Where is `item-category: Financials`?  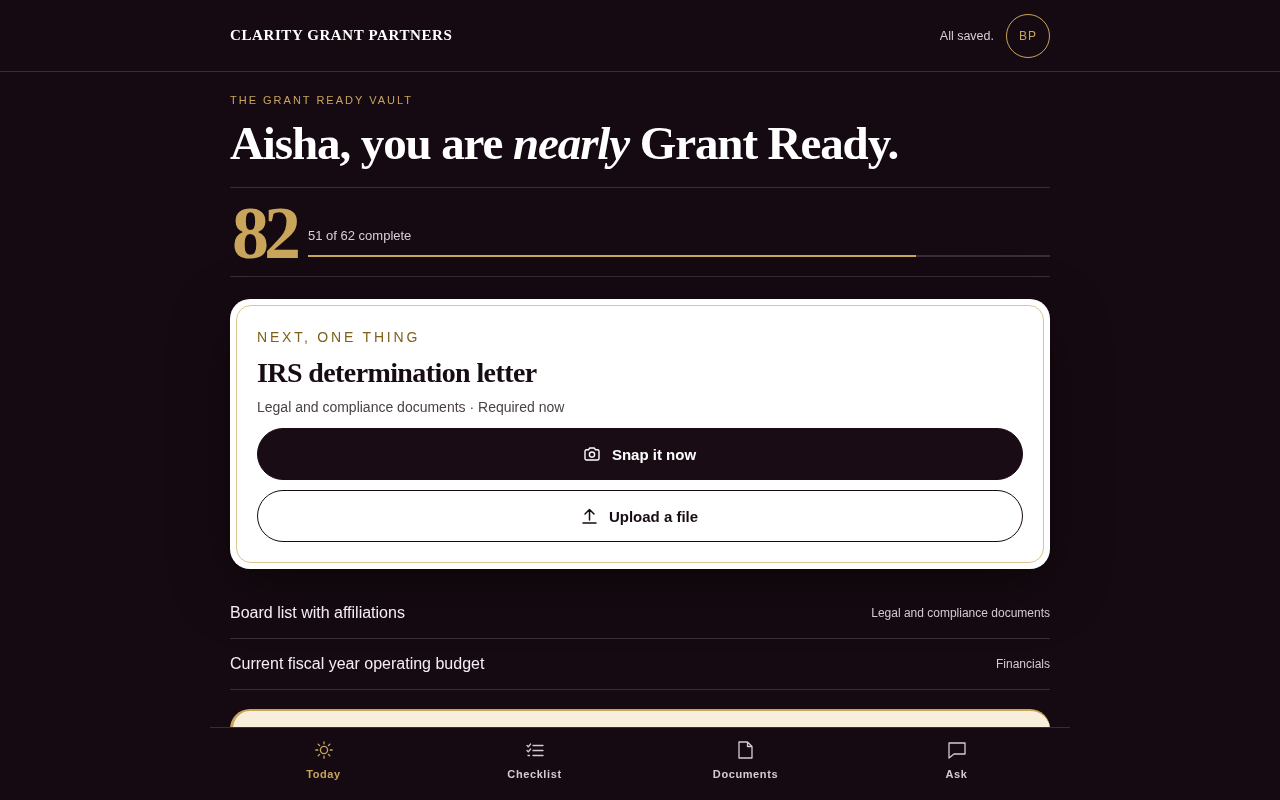 item-category: Financials is located at coordinates (1022, 664).